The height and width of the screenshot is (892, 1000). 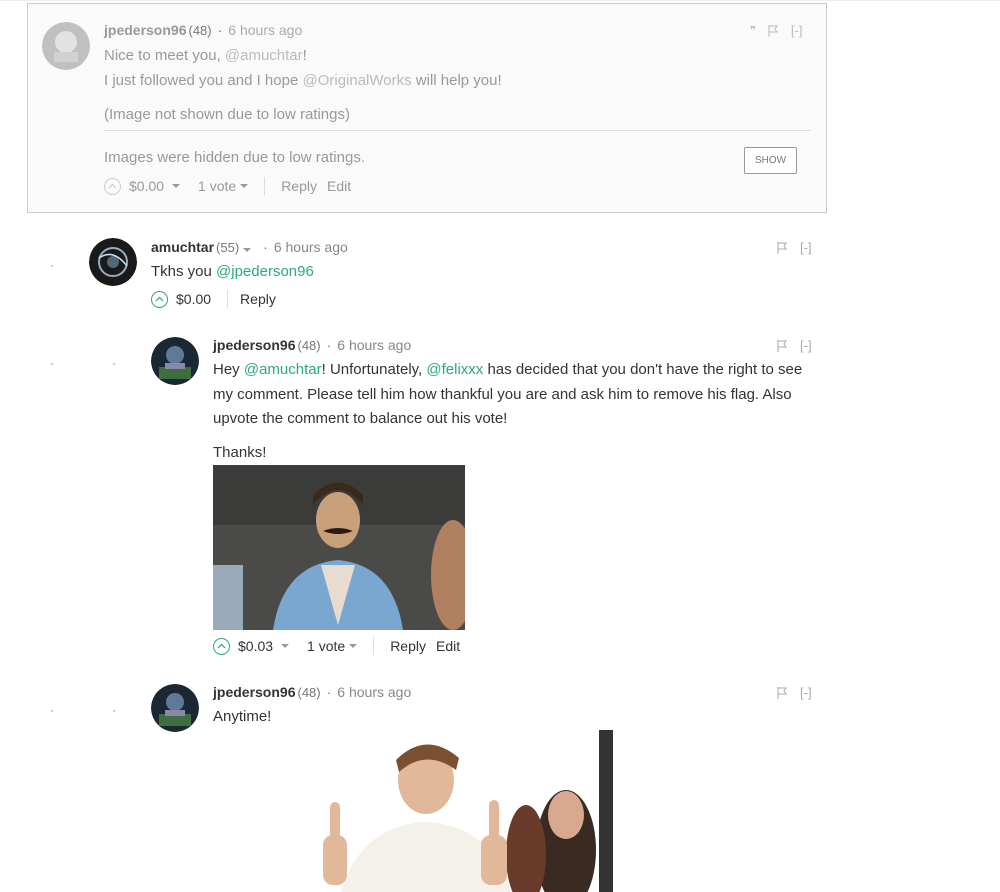 I want to click on text: I just followed you and I hope, so click(x=203, y=80).